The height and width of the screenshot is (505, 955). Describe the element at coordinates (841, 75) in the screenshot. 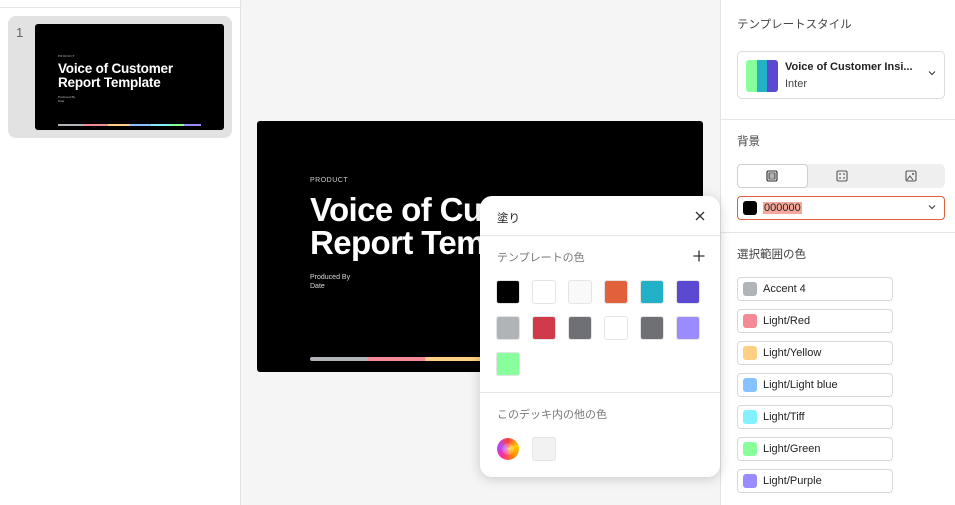

I see `template-style-dropdown: Voice of Customer Insi... Inter` at that location.